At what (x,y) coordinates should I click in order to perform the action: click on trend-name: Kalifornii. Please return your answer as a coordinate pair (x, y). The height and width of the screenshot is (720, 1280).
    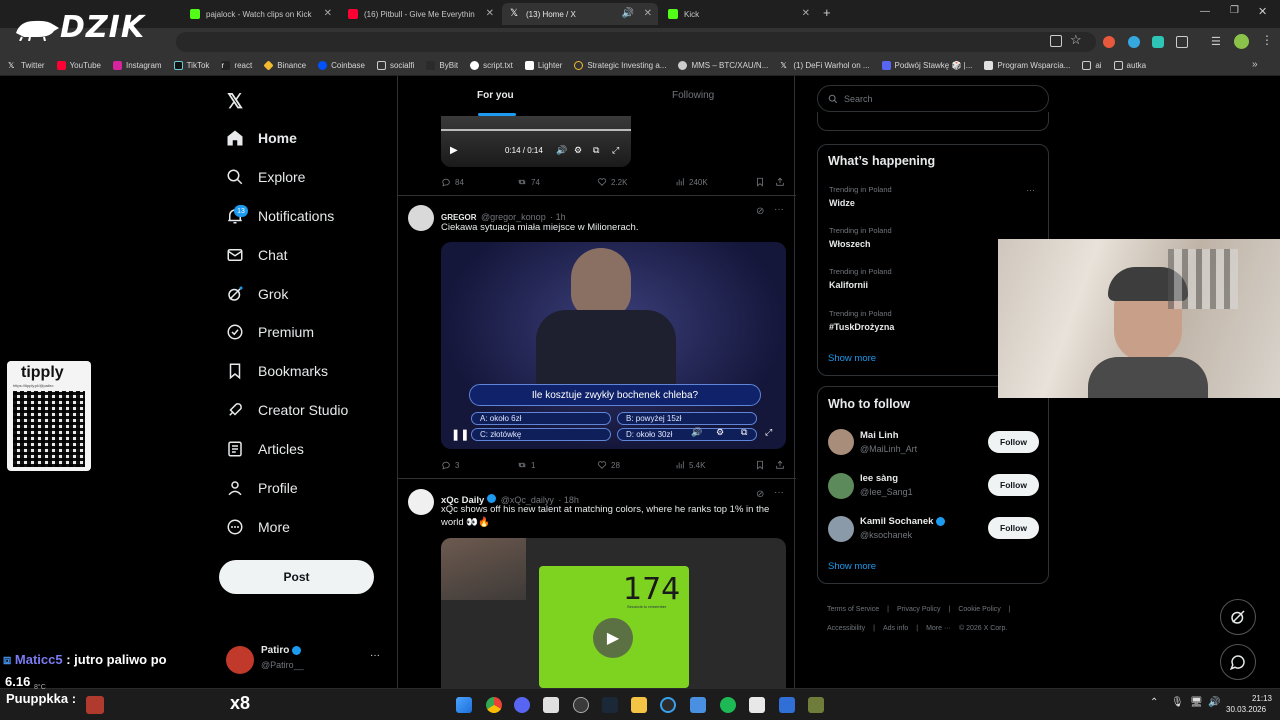
    Looking at the image, I should click on (848, 285).